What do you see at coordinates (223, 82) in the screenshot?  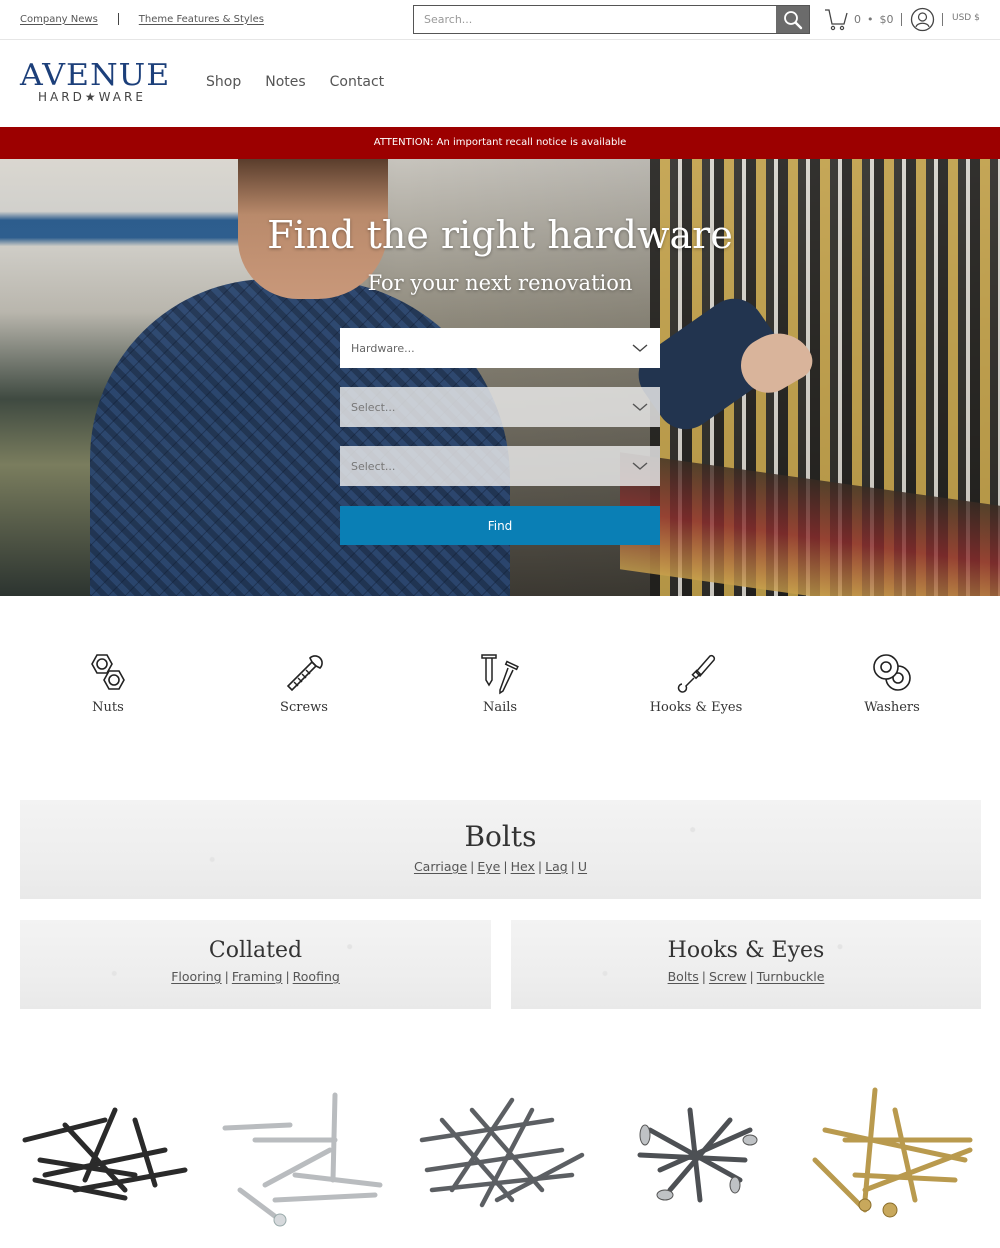 I see `nav-shop: Shop` at bounding box center [223, 82].